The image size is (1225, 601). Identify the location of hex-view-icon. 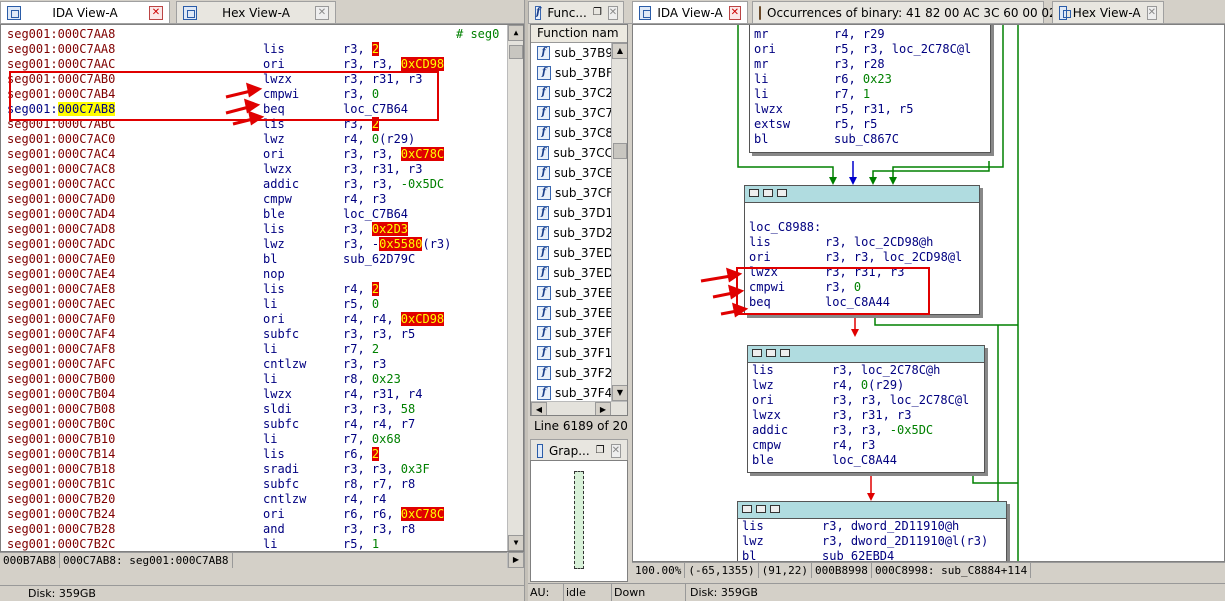
(190, 12).